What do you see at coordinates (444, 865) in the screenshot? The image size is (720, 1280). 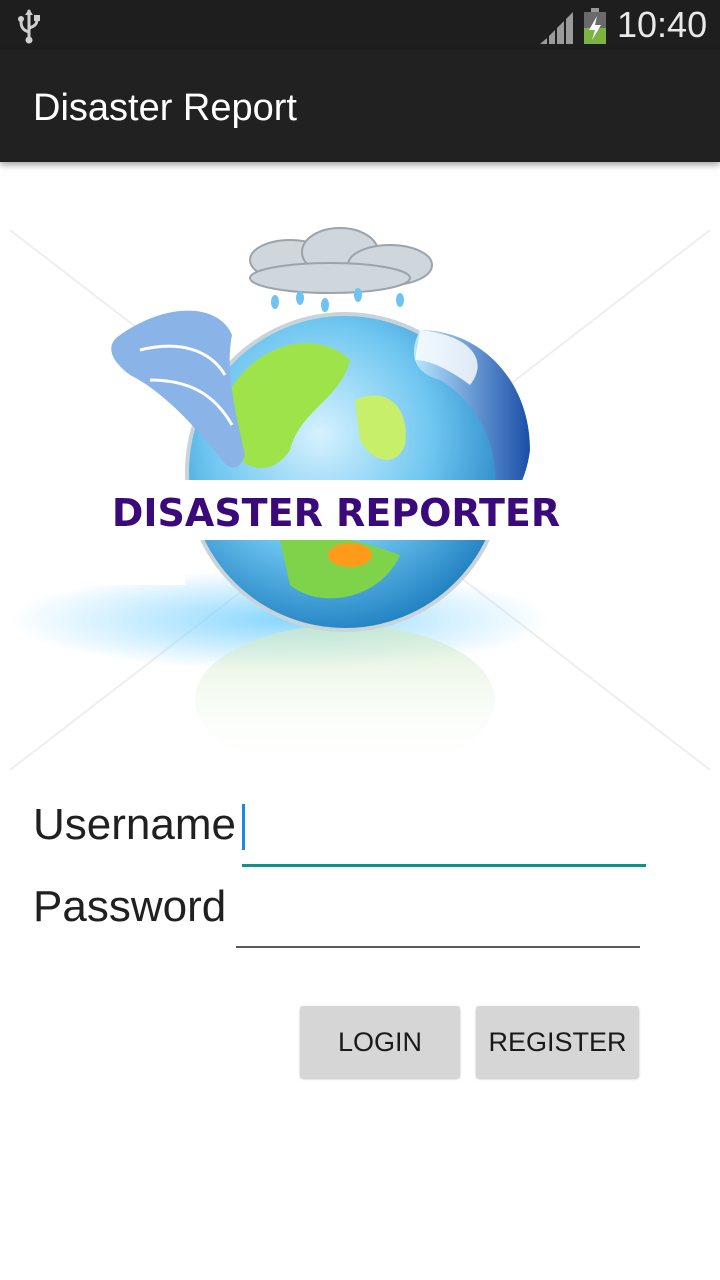 I see `username-underline` at bounding box center [444, 865].